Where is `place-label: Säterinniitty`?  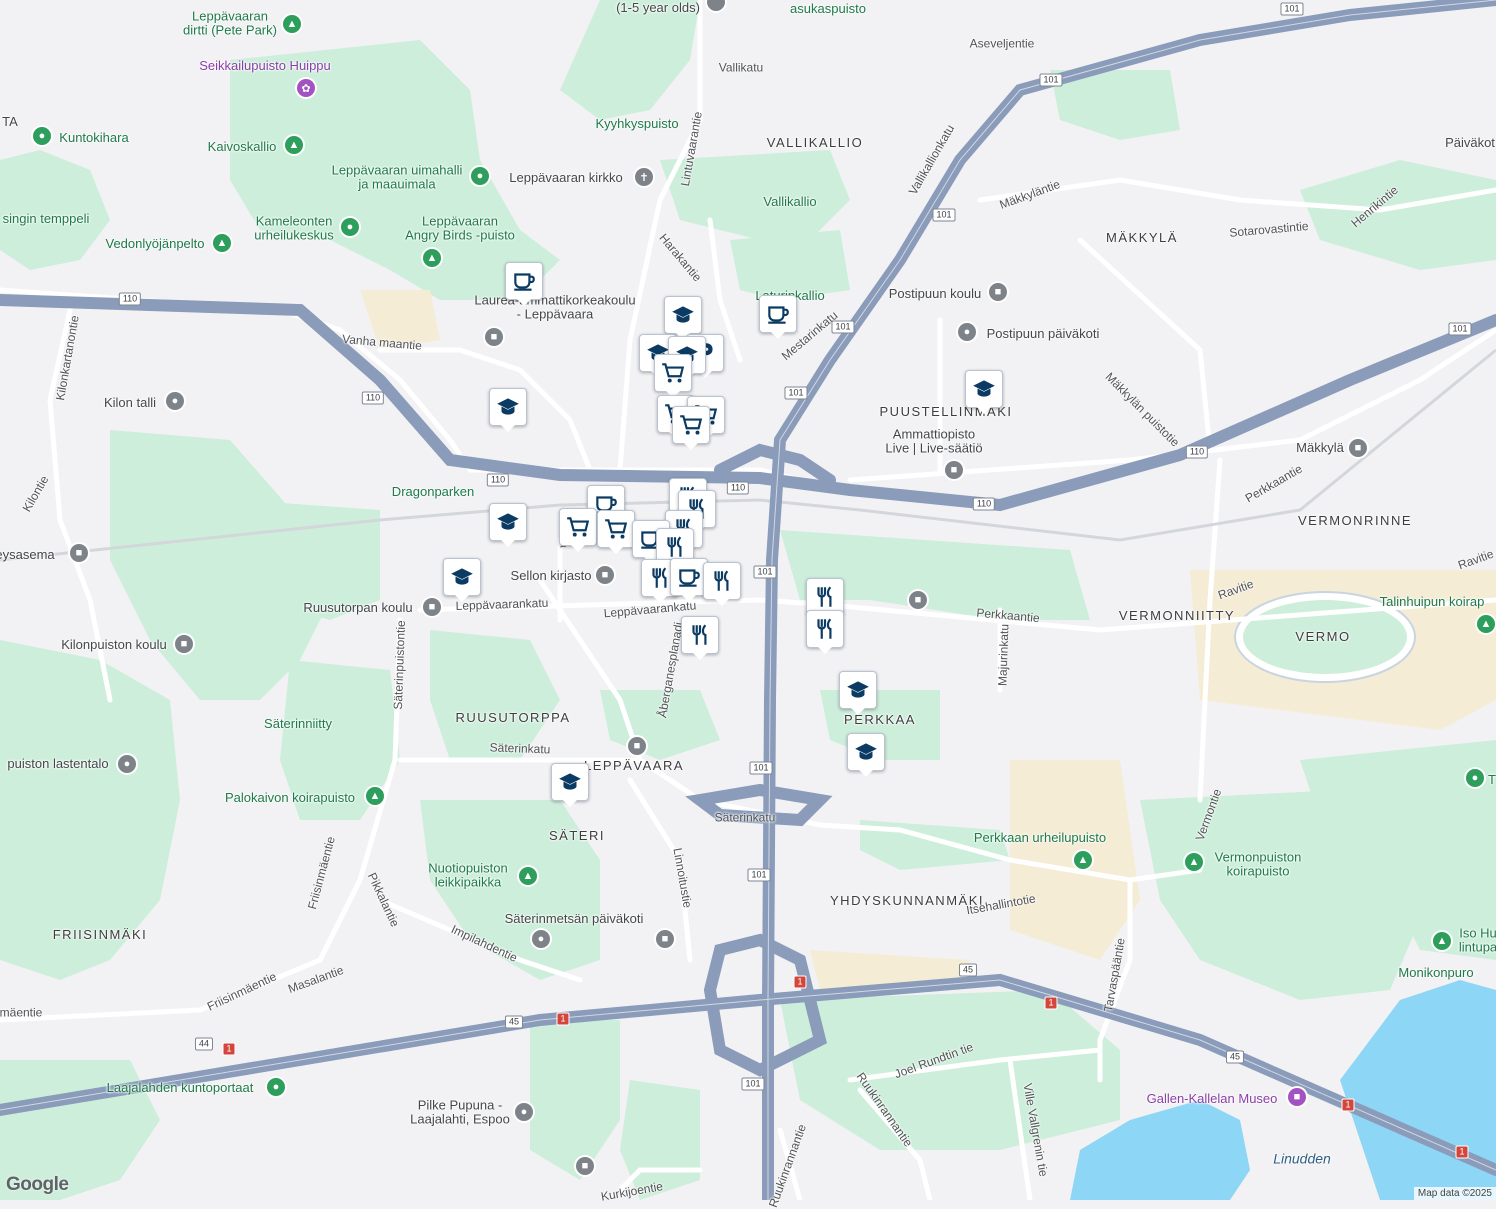 place-label: Säterinniitty is located at coordinates (298, 723).